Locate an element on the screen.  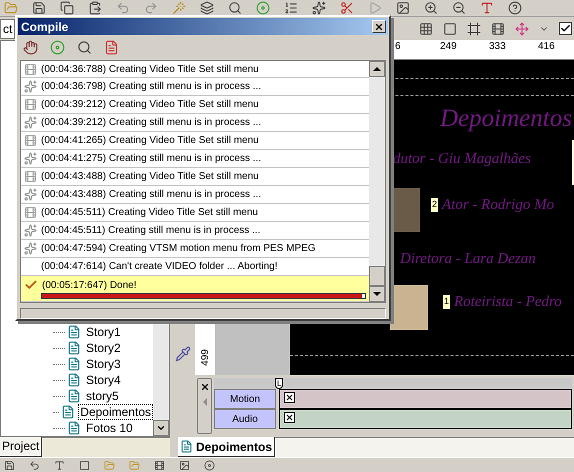
log-row: (00:04:41:265) Creating Video Title Set still menu is located at coordinates (195, 141).